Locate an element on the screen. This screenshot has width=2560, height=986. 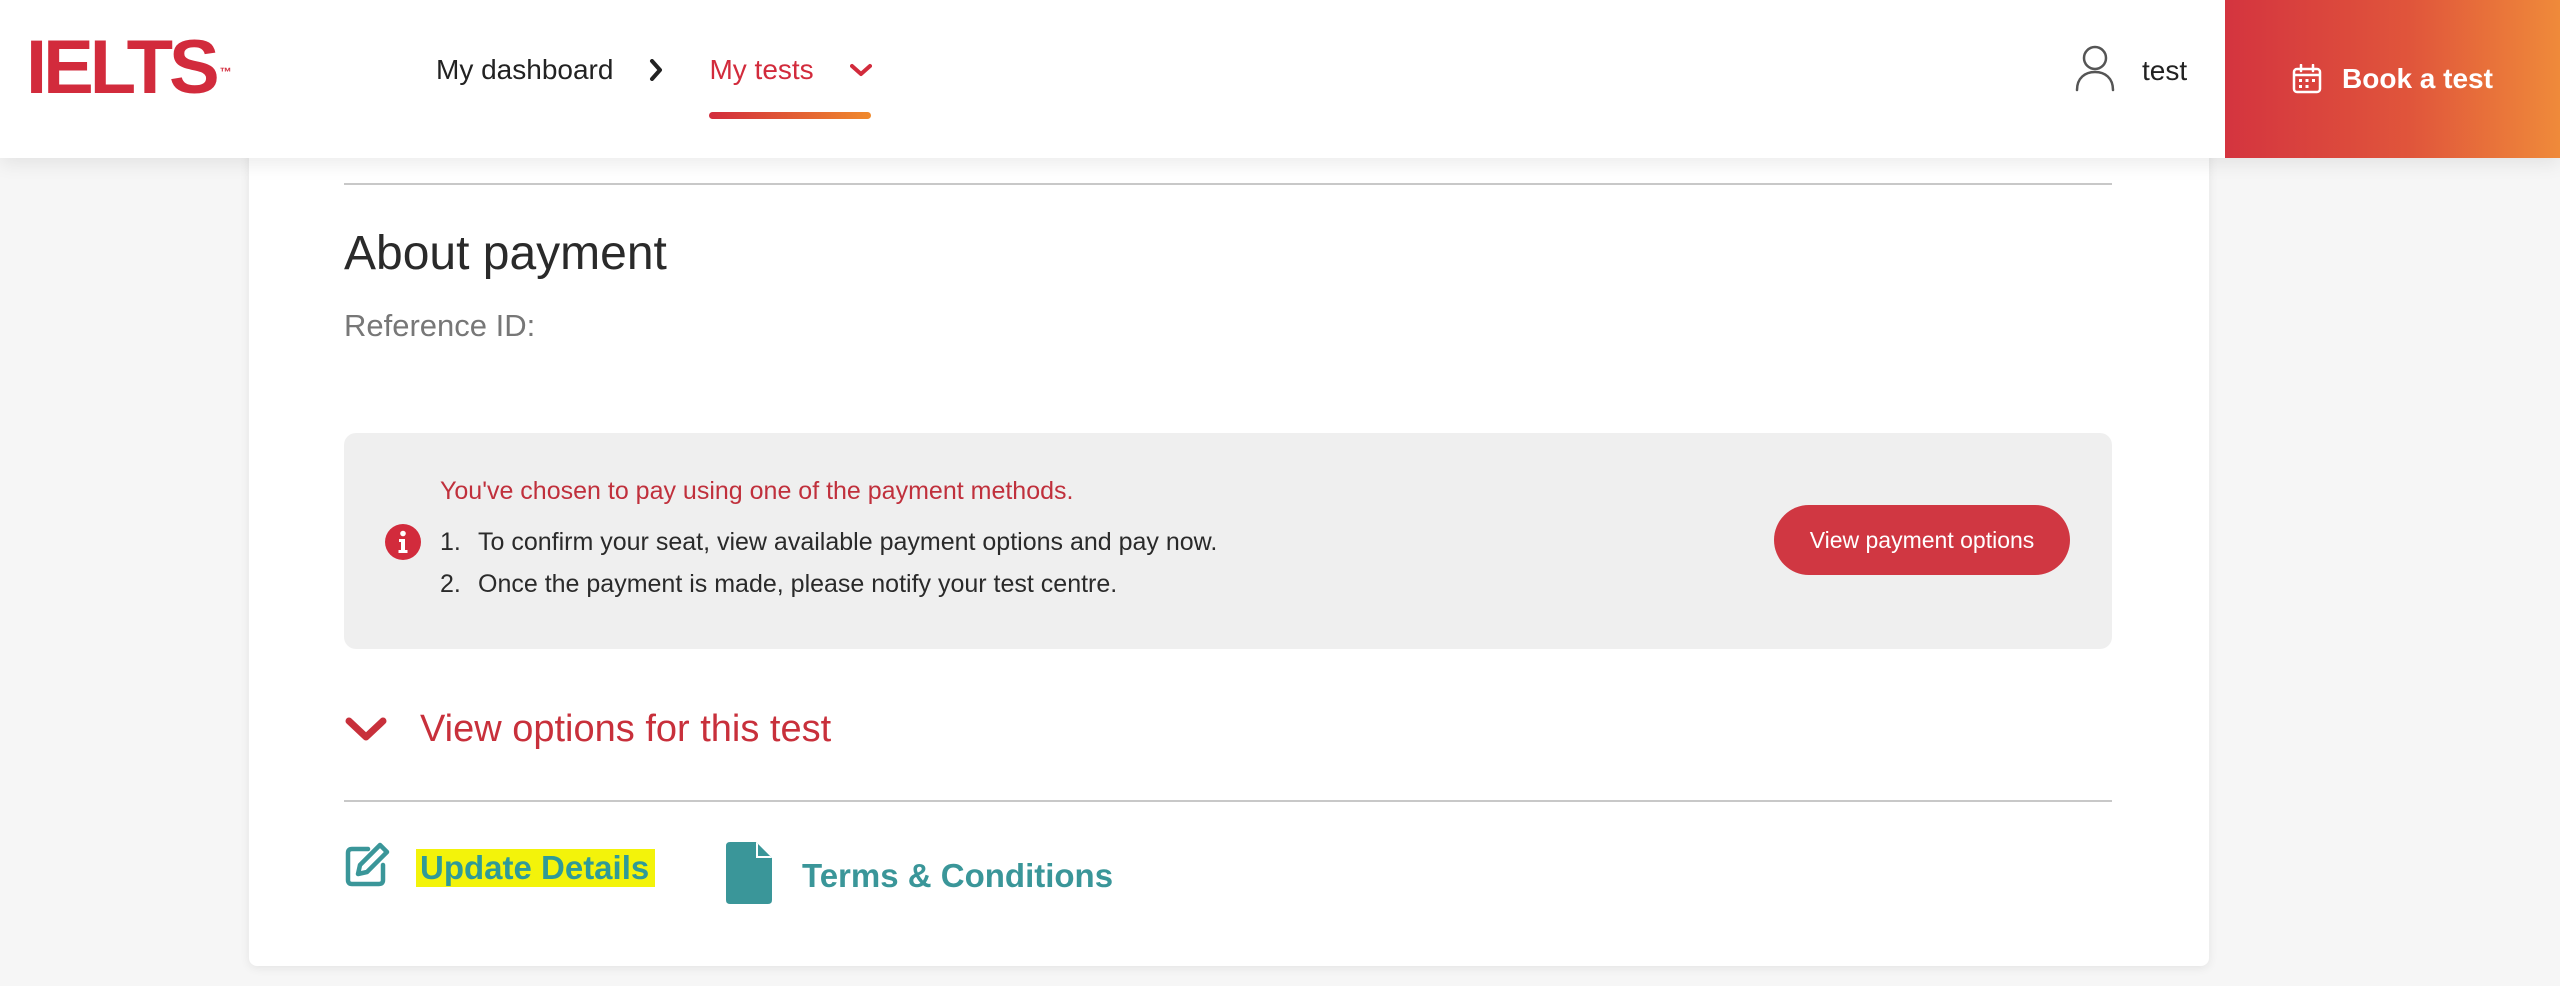
view-options-label: View options for this test is located at coordinates (626, 729).